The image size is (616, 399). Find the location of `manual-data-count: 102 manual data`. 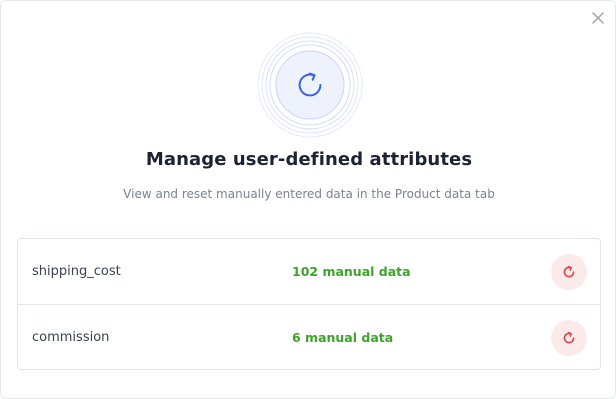

manual-data-count: 102 manual data is located at coordinates (351, 271).